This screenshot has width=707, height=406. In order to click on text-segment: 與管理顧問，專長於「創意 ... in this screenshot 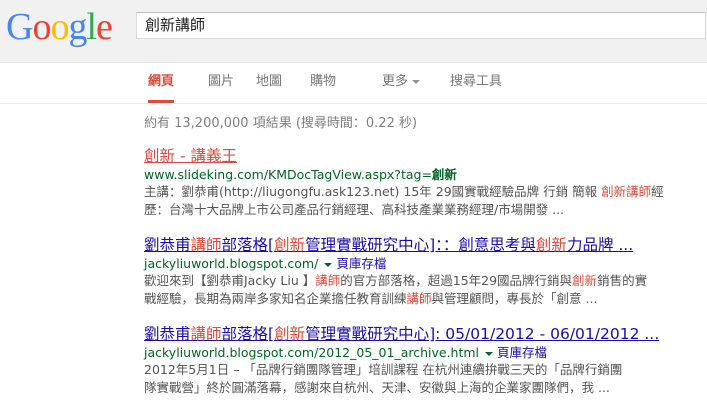, I will do `click(514, 298)`.